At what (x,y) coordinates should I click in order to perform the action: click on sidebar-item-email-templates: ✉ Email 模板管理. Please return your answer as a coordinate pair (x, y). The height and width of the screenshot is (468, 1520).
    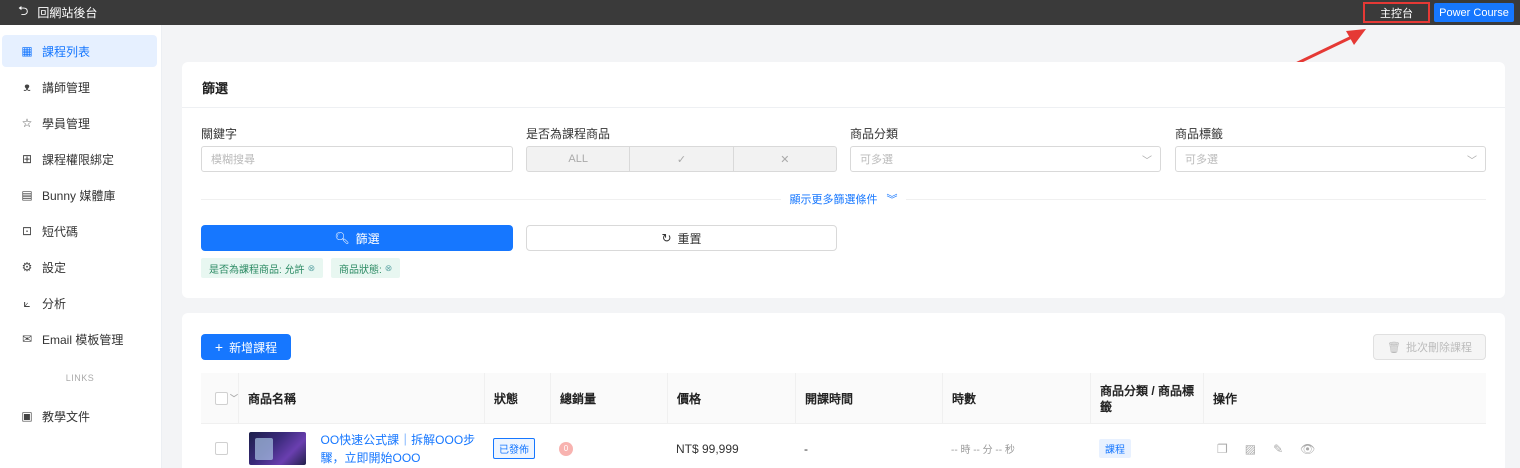
    Looking at the image, I should click on (79, 339).